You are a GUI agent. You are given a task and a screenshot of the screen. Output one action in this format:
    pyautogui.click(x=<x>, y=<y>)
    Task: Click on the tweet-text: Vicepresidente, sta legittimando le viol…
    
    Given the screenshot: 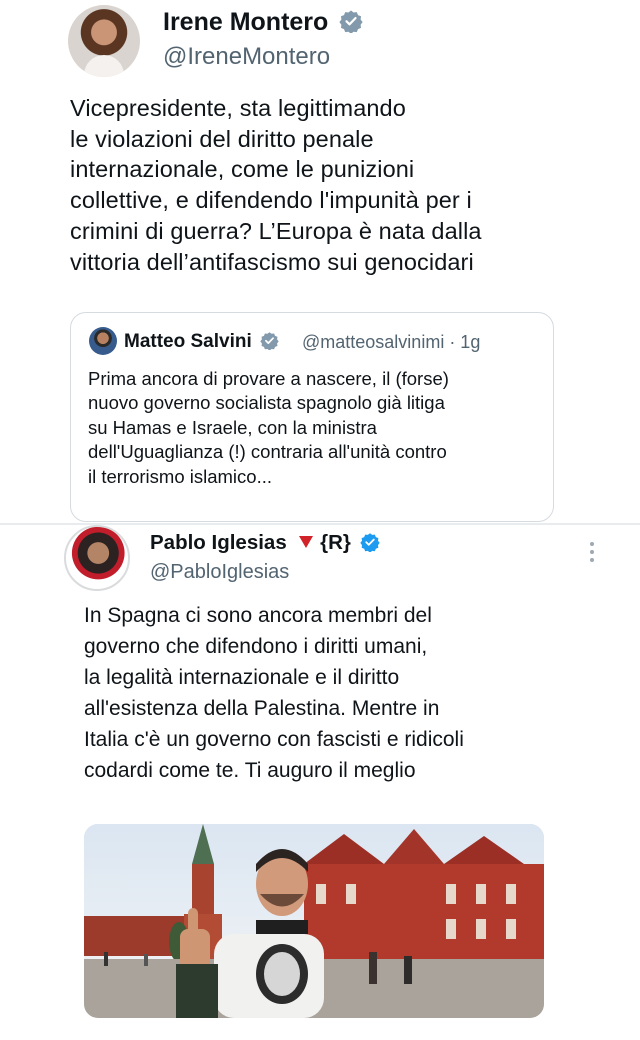 What is the action you would take?
    pyautogui.click(x=276, y=185)
    